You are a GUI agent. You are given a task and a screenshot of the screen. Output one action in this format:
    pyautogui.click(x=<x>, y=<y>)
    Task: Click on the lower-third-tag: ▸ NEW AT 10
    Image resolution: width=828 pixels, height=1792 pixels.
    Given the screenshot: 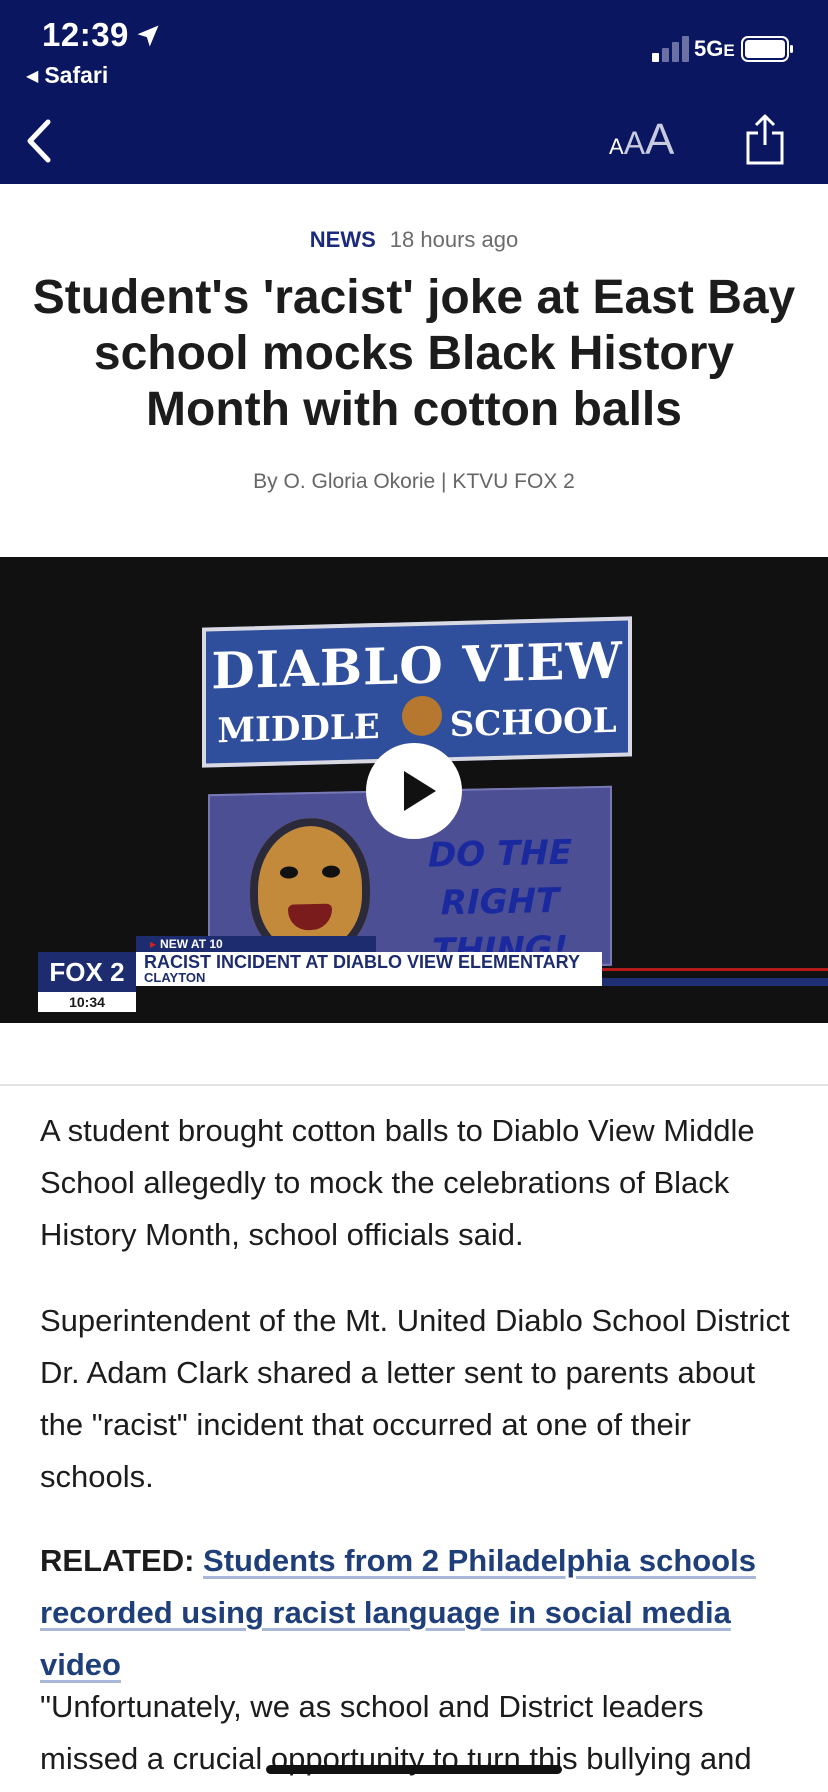 What is the action you would take?
    pyautogui.click(x=256, y=944)
    